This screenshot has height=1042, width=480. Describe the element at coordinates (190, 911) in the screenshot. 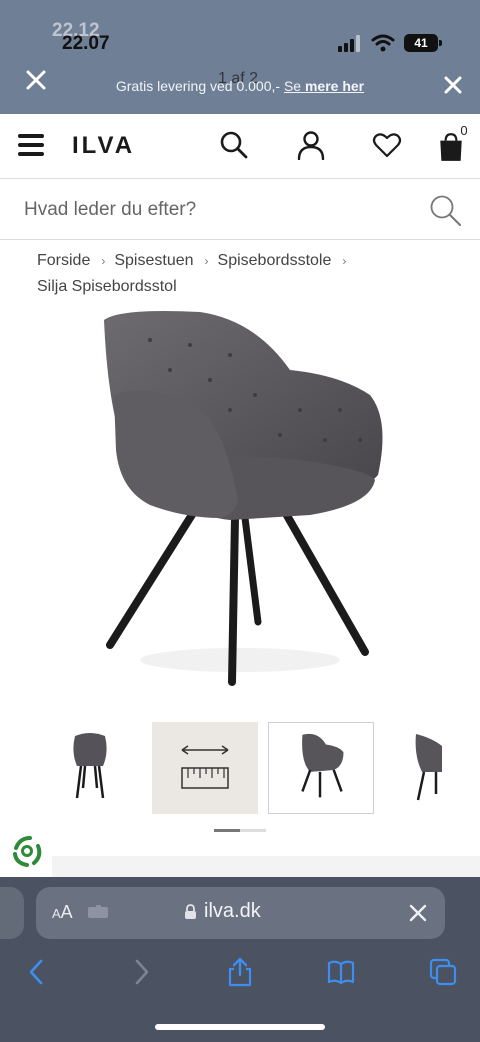

I see `lock-icon` at that location.